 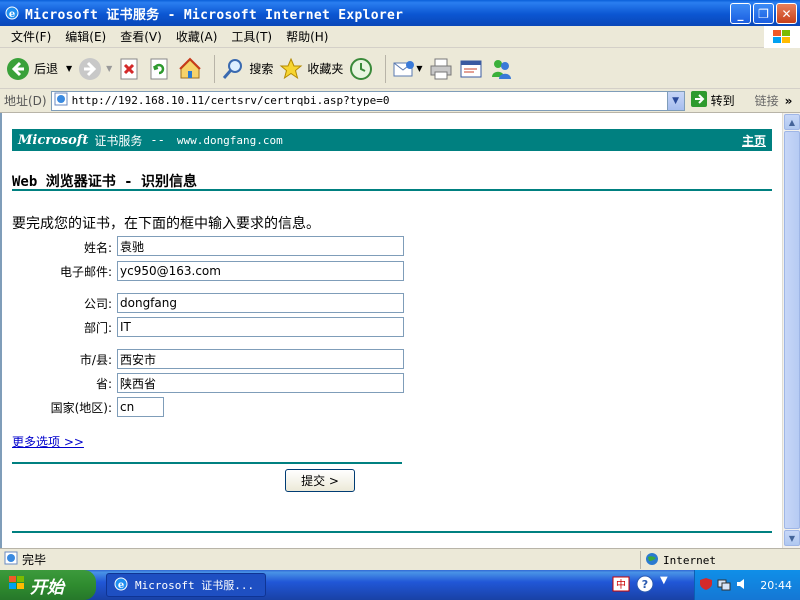 I want to click on star-icon, so click(x=291, y=69).